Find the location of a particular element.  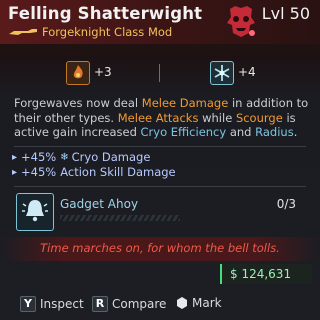

cryo-mini-icon: ❄ is located at coordinates (64, 157).